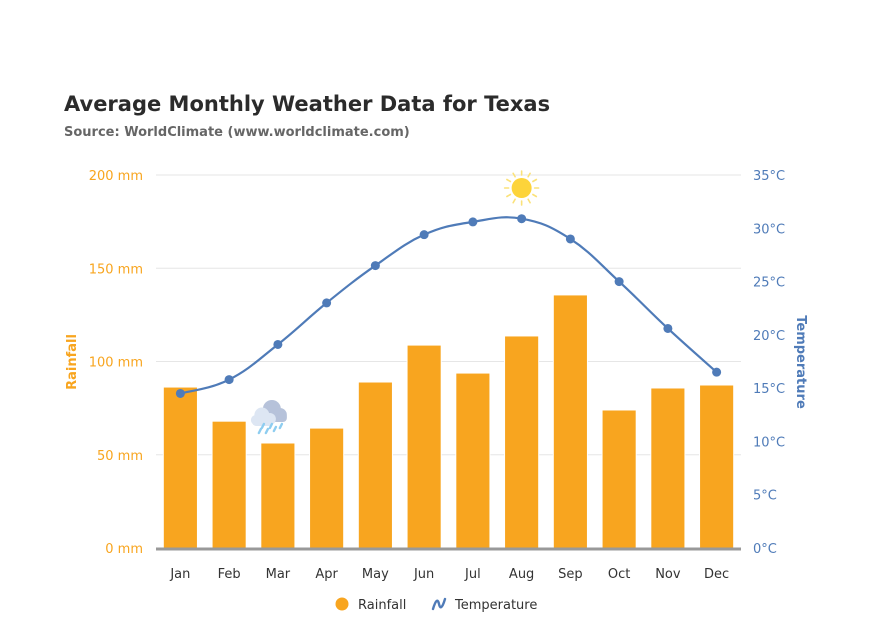 This screenshot has height=640, width=884. What do you see at coordinates (769, 176) in the screenshot?
I see `right-tick-label: 35°C` at bounding box center [769, 176].